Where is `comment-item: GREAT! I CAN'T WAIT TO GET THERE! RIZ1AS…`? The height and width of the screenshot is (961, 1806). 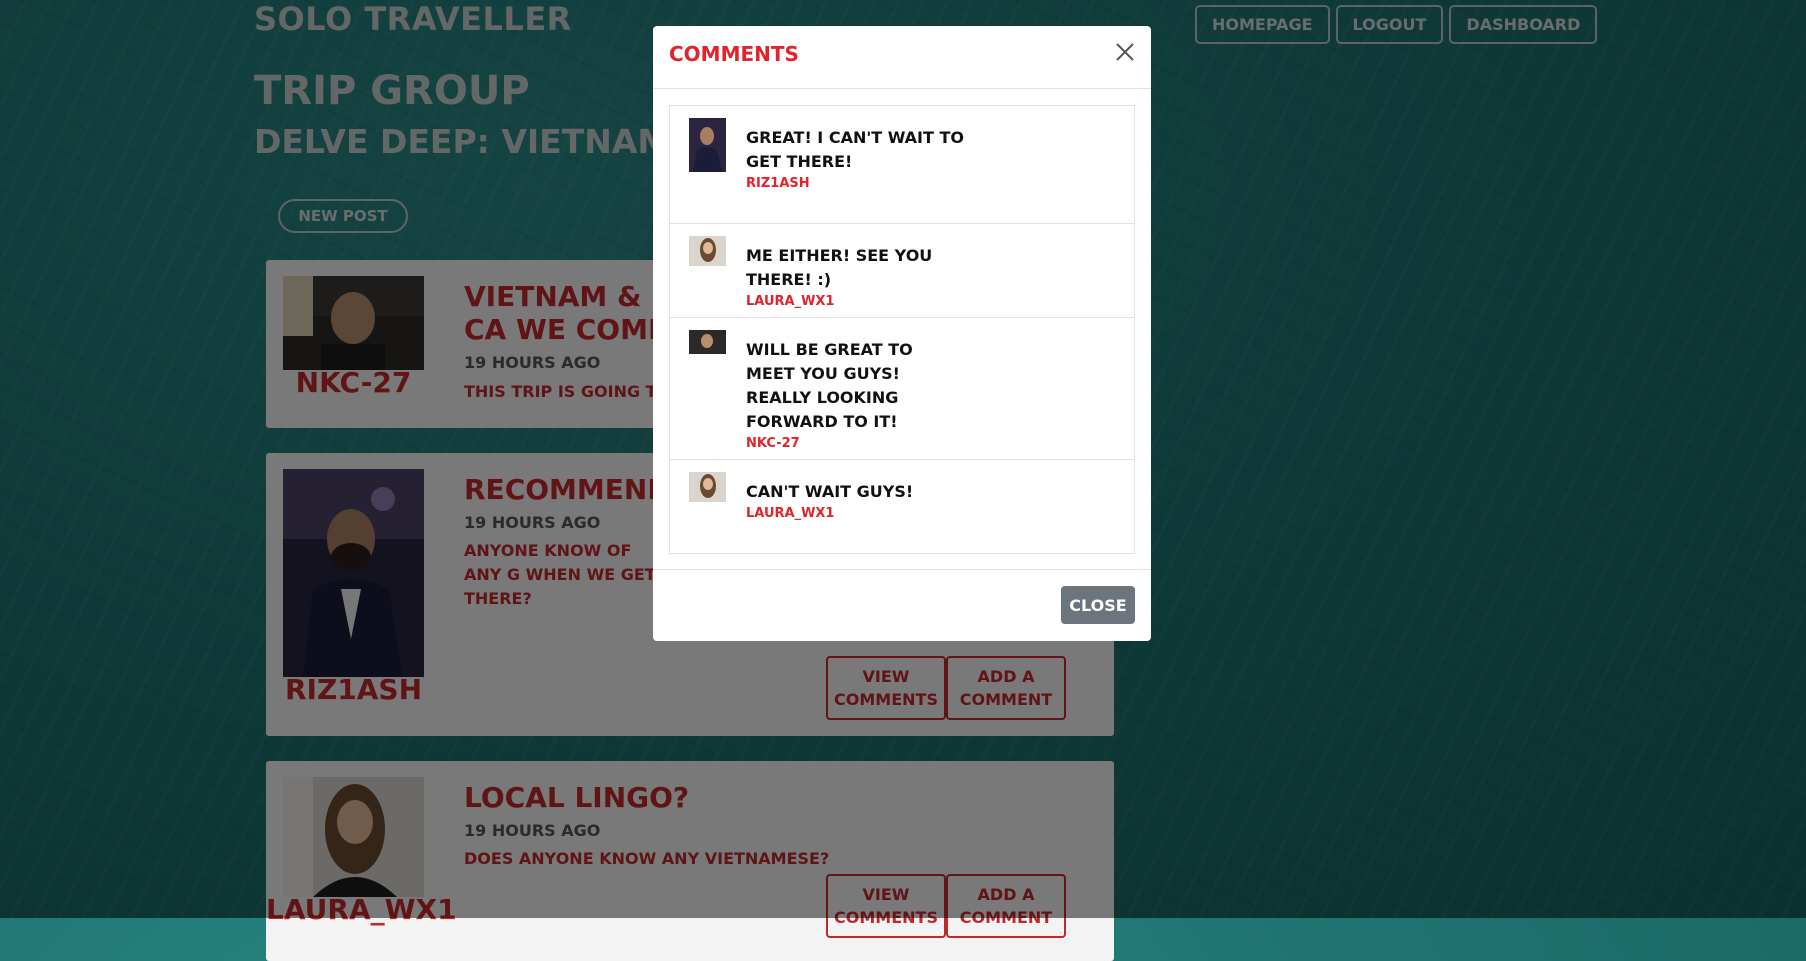 comment-item: GREAT! I CAN'T WAIT TO GET THERE! RIZ1AS… is located at coordinates (902, 165).